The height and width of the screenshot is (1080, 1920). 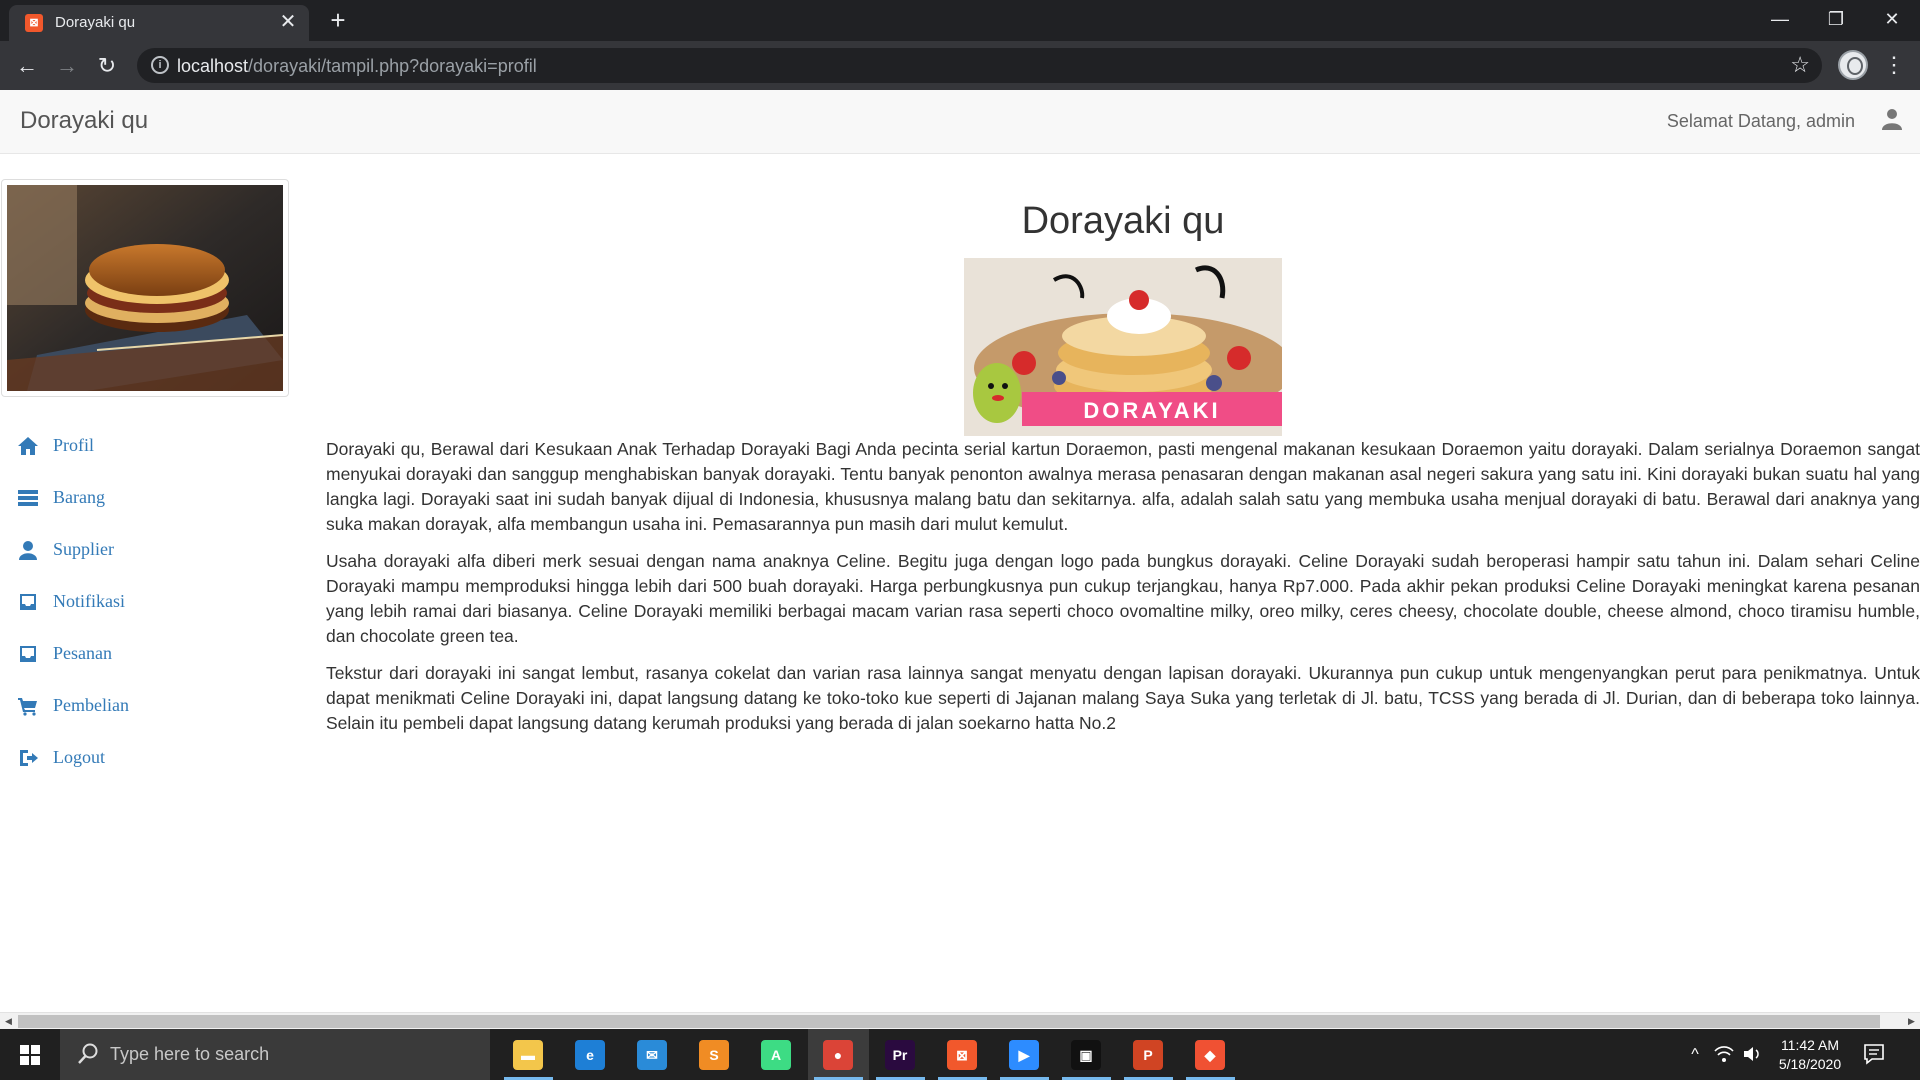 I want to click on list-icon, so click(x=28, y=498).